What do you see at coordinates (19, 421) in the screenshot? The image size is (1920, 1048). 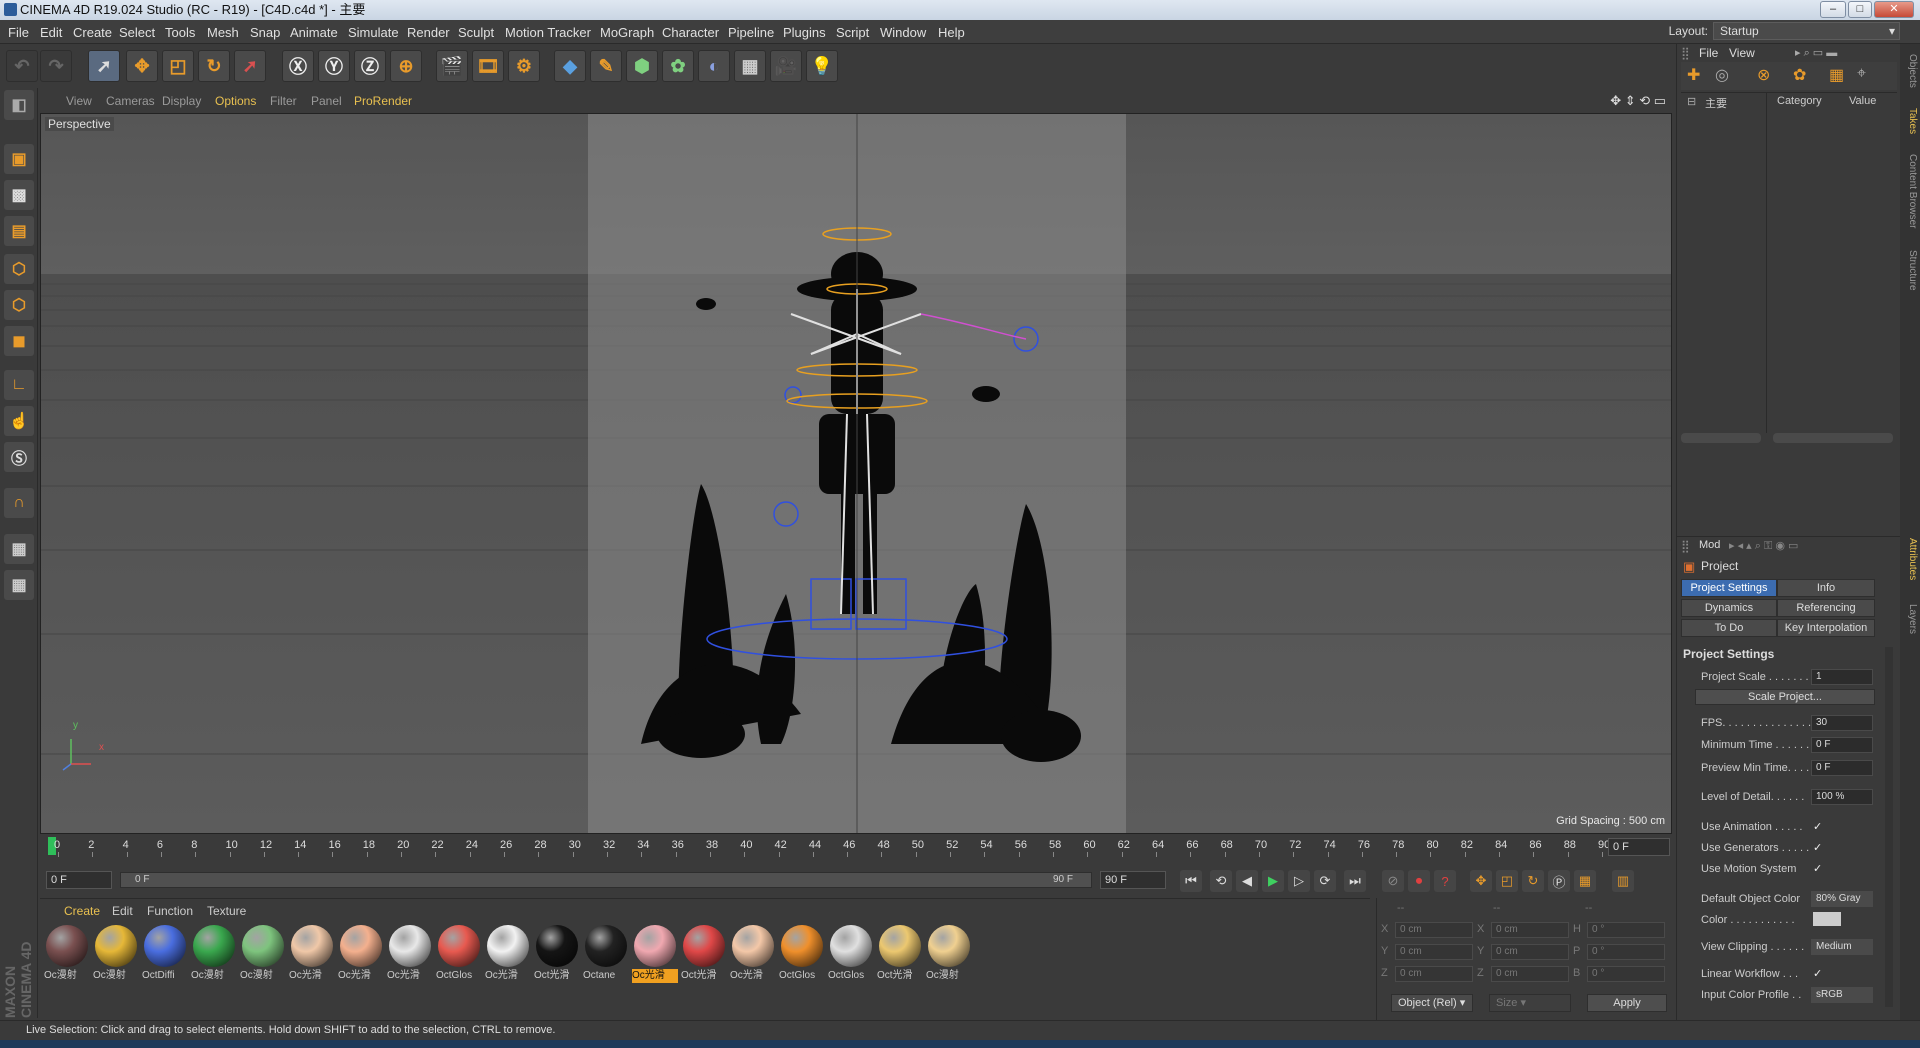 I see `tweak-mode-icon: ☝` at bounding box center [19, 421].